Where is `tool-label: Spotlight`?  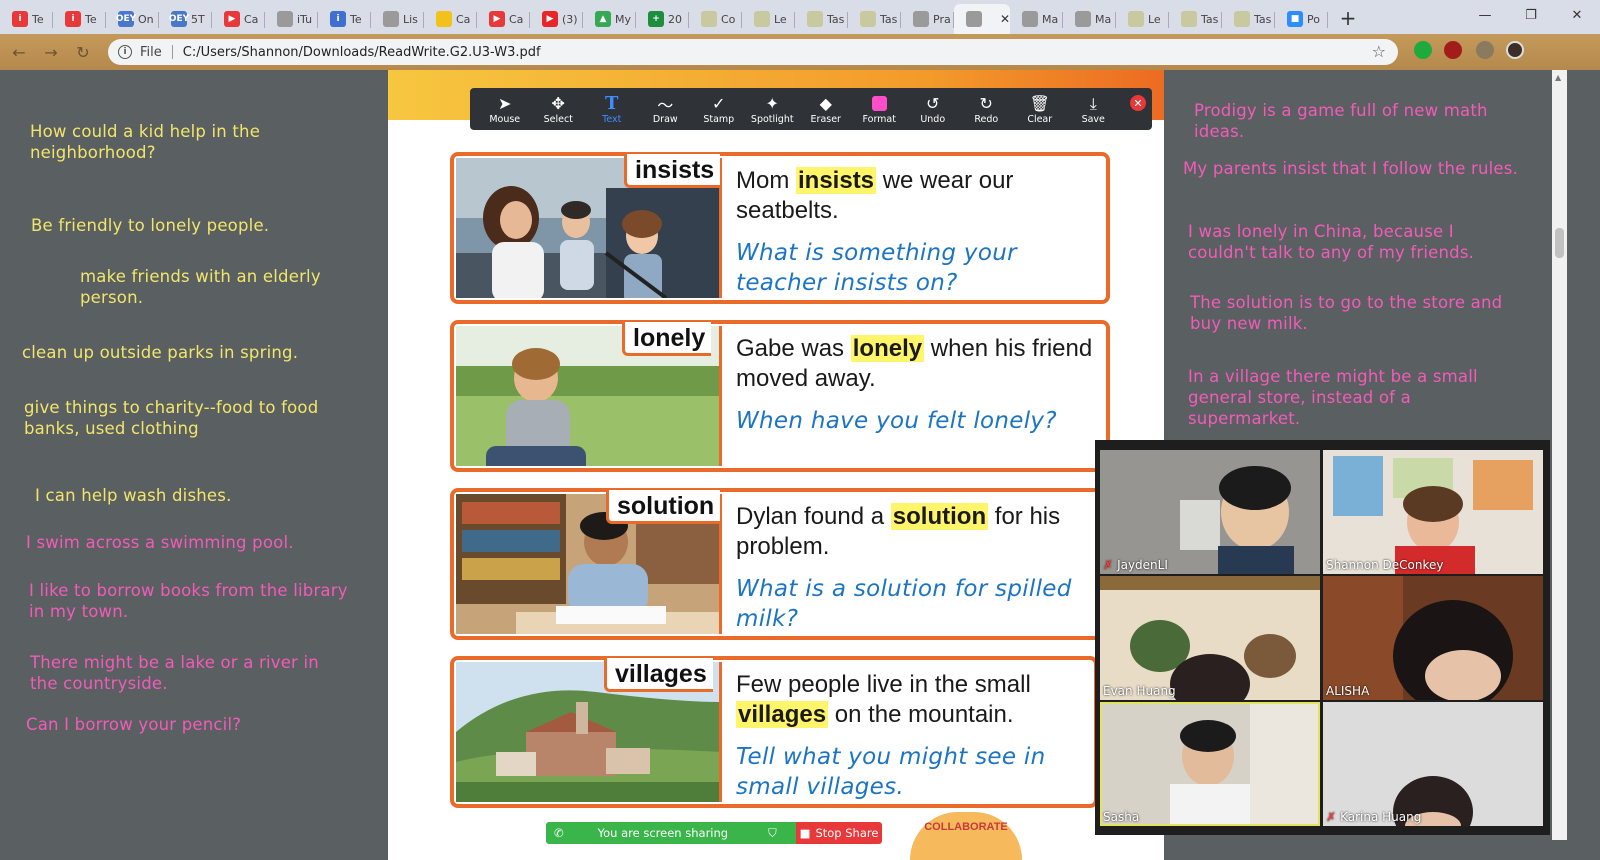 tool-label: Spotlight is located at coordinates (772, 119).